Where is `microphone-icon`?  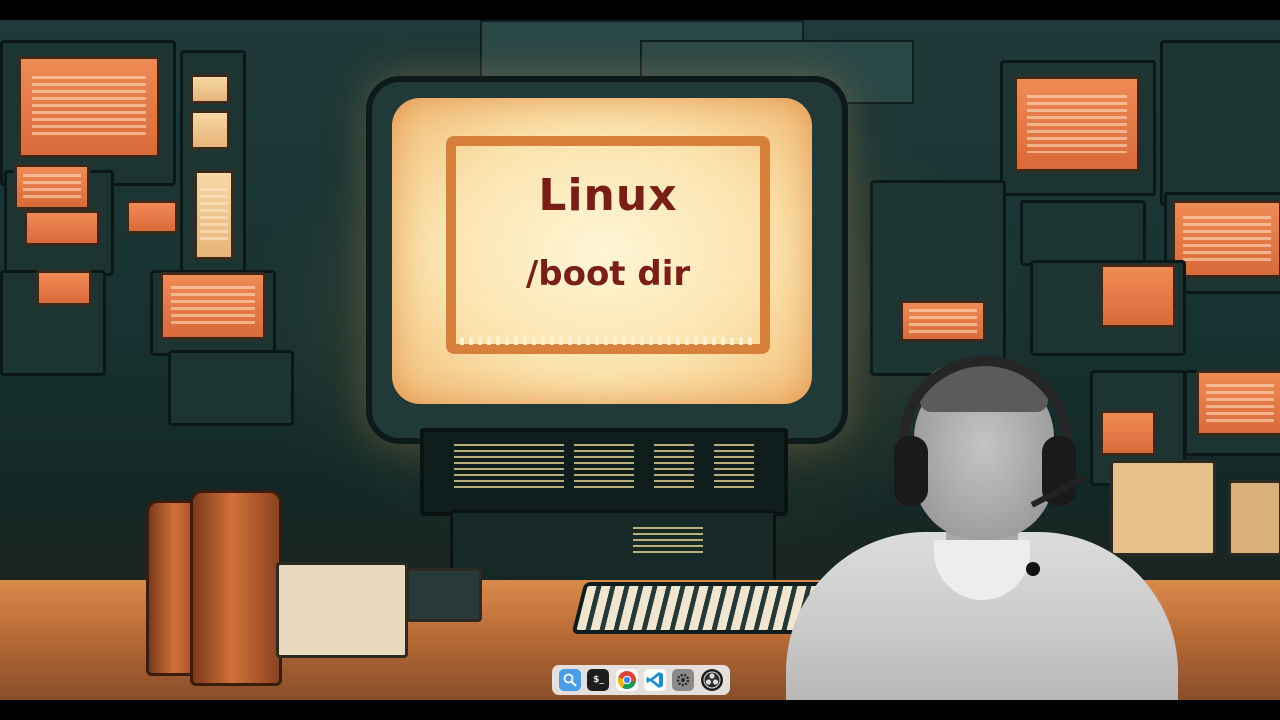
microphone-icon is located at coordinates (1033, 569).